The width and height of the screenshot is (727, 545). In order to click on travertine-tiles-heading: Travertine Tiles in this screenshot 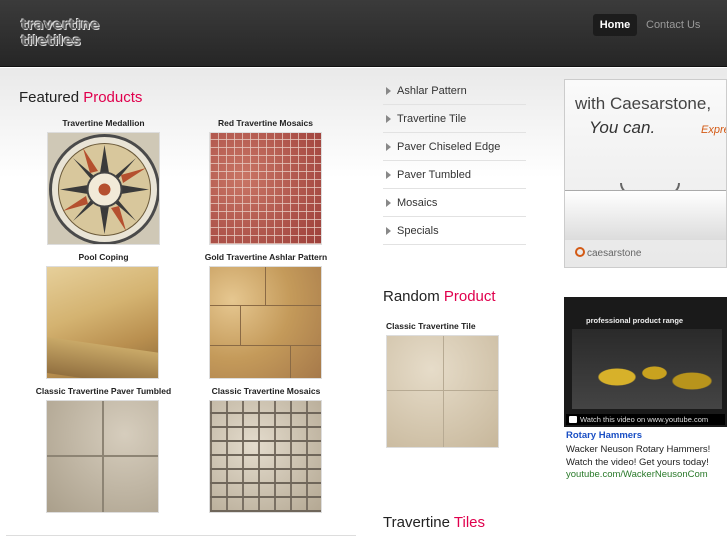, I will do `click(434, 522)`.